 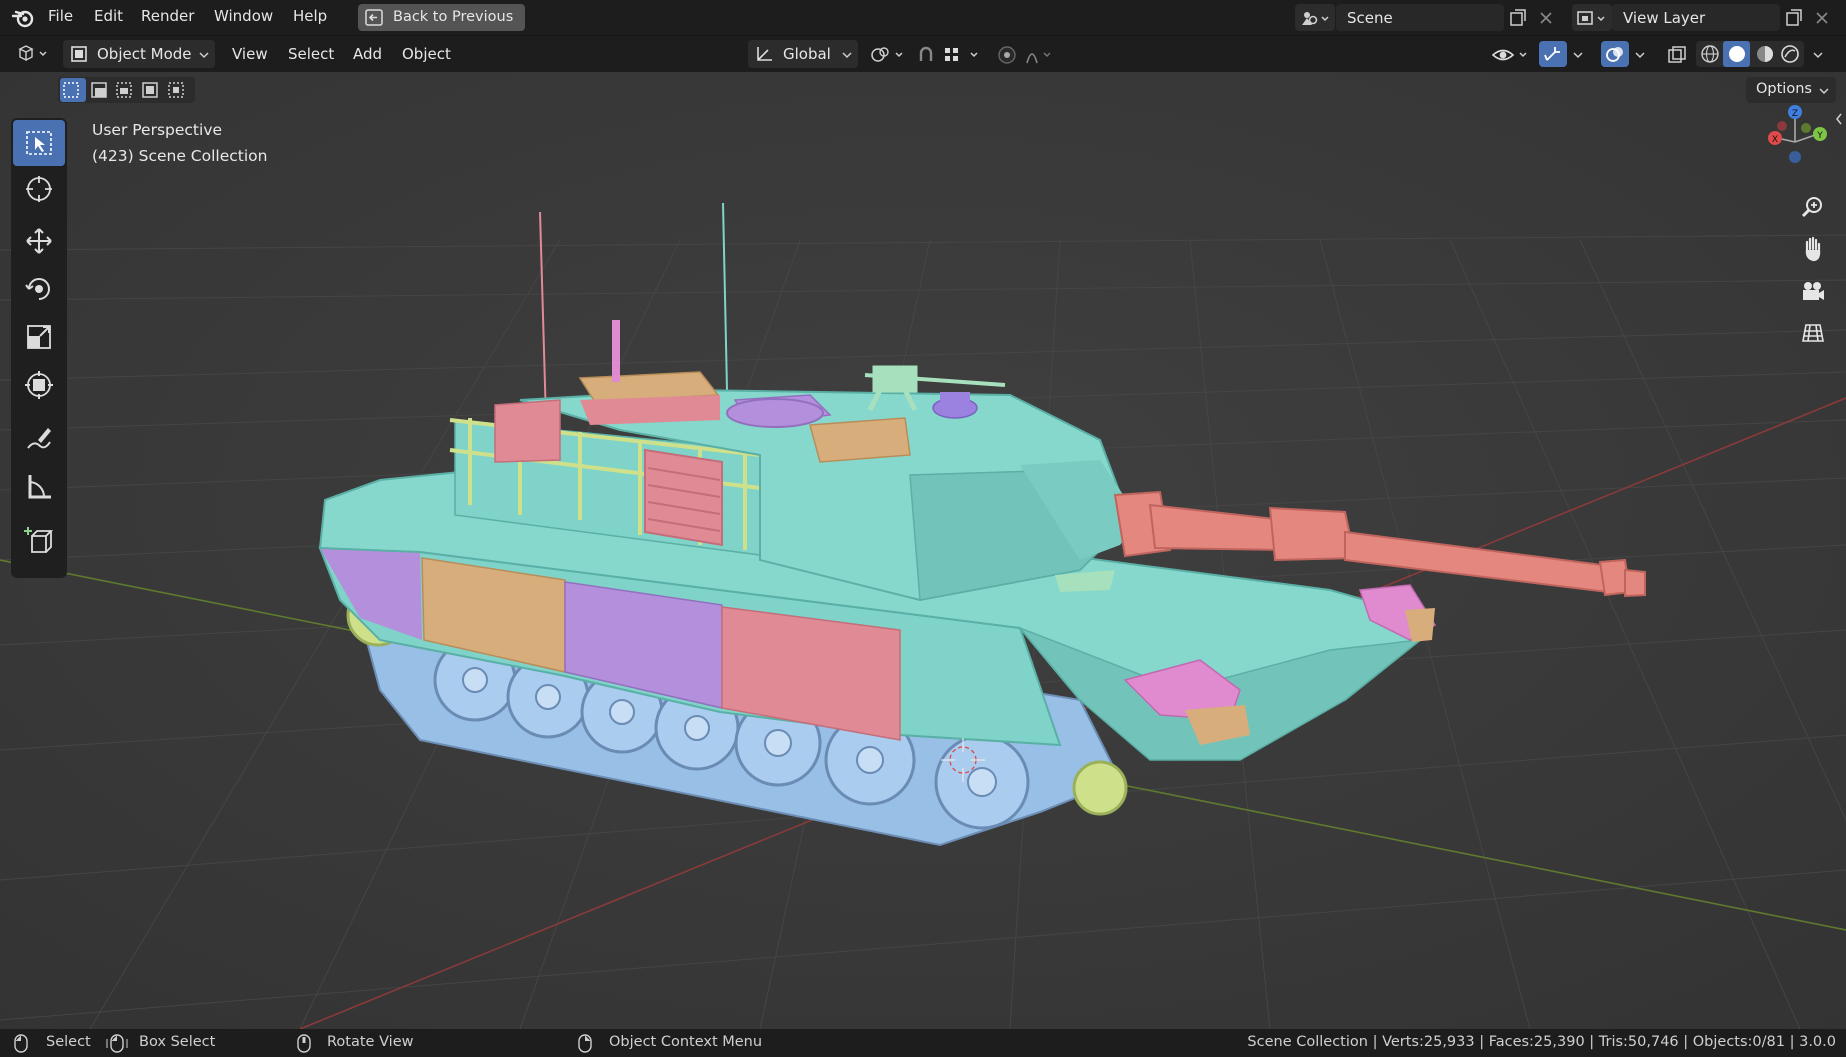 I want to click on shading-buttons, so click(x=1750, y=54).